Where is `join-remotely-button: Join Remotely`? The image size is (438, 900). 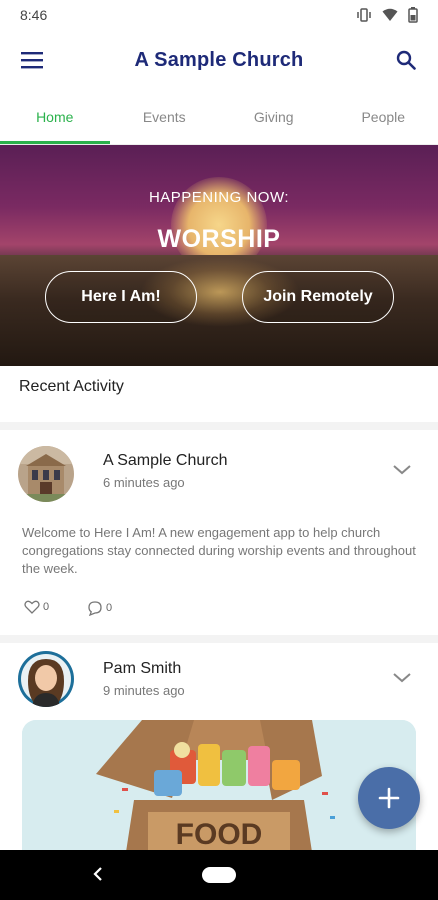
join-remotely-button: Join Remotely is located at coordinates (318, 297).